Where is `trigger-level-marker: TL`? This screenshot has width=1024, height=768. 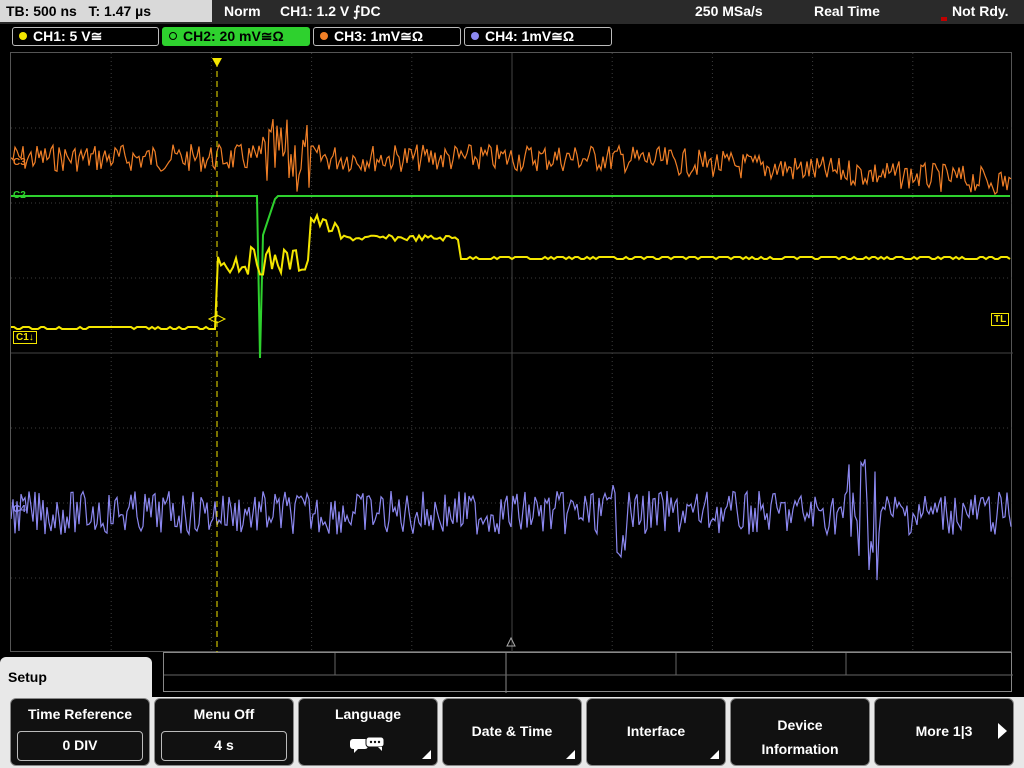
trigger-level-marker: TL is located at coordinates (1000, 319).